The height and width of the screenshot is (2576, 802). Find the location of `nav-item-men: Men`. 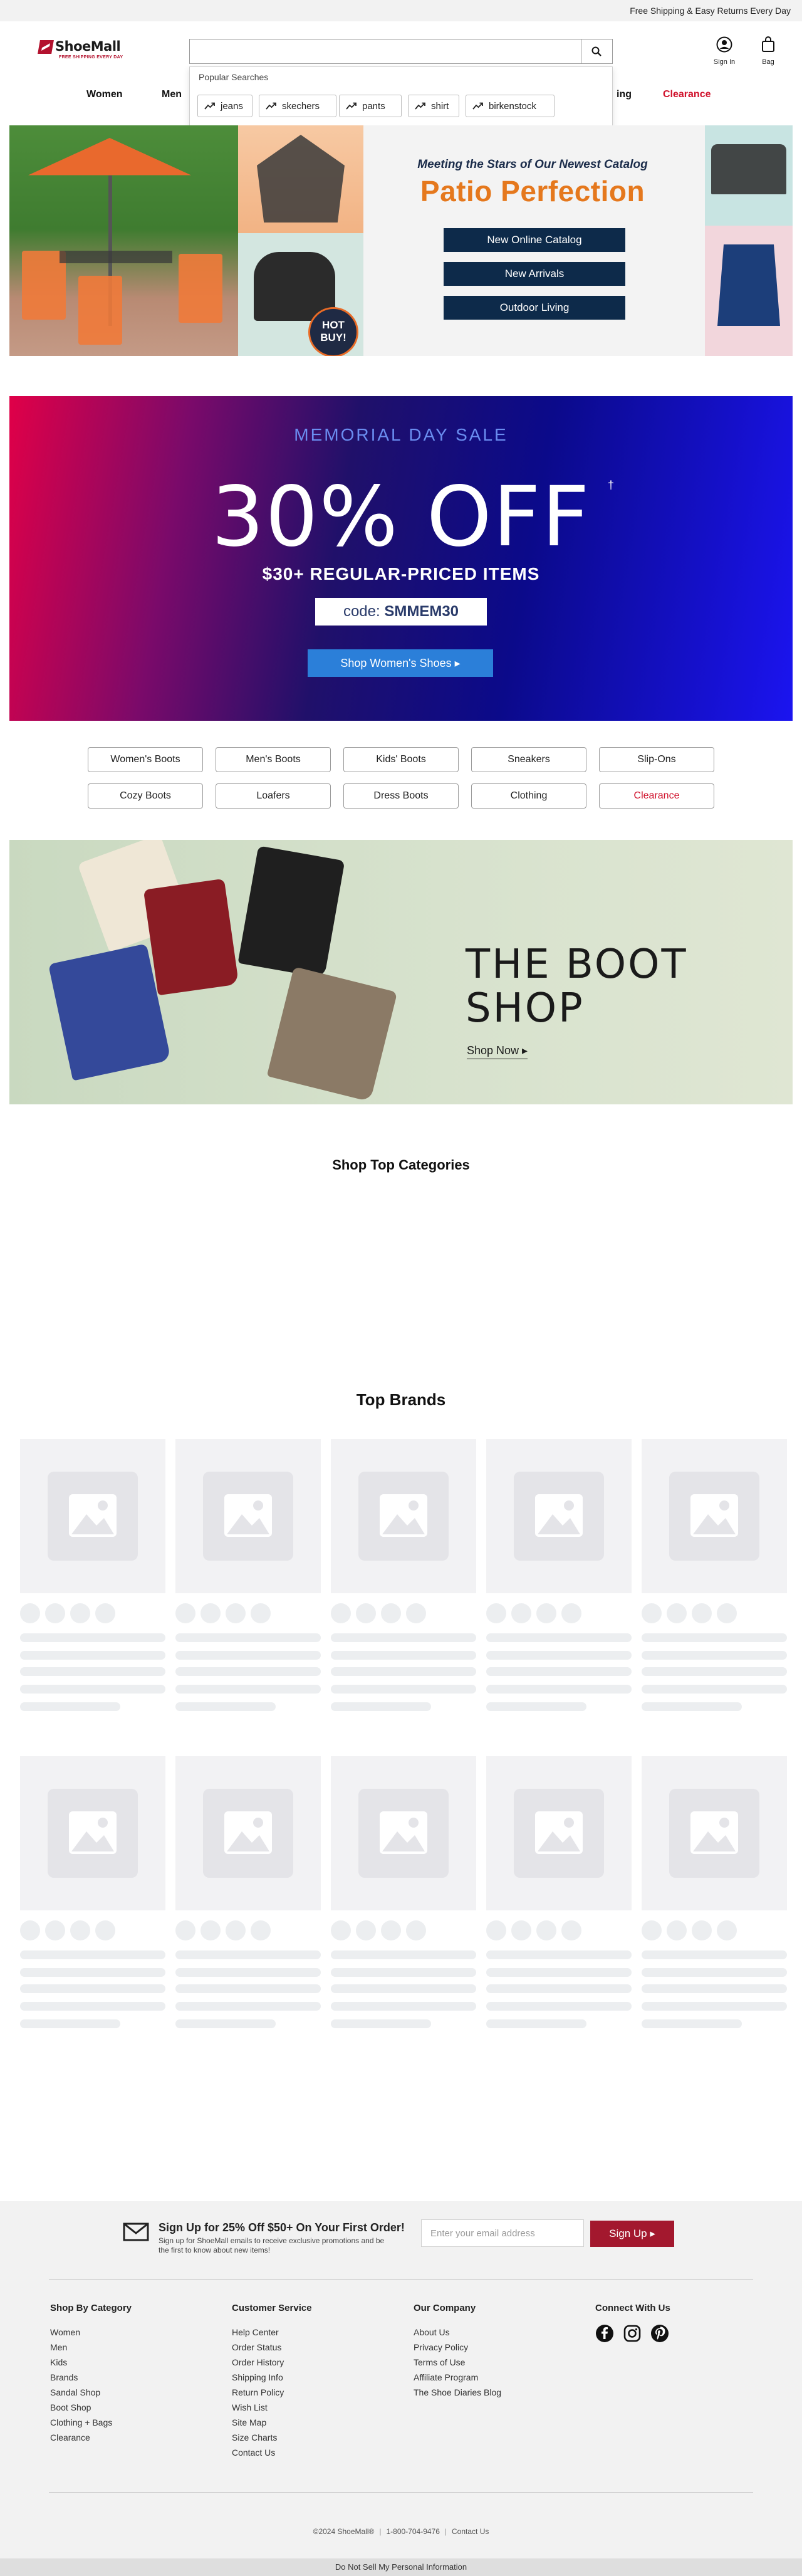

nav-item-men: Men is located at coordinates (172, 94).